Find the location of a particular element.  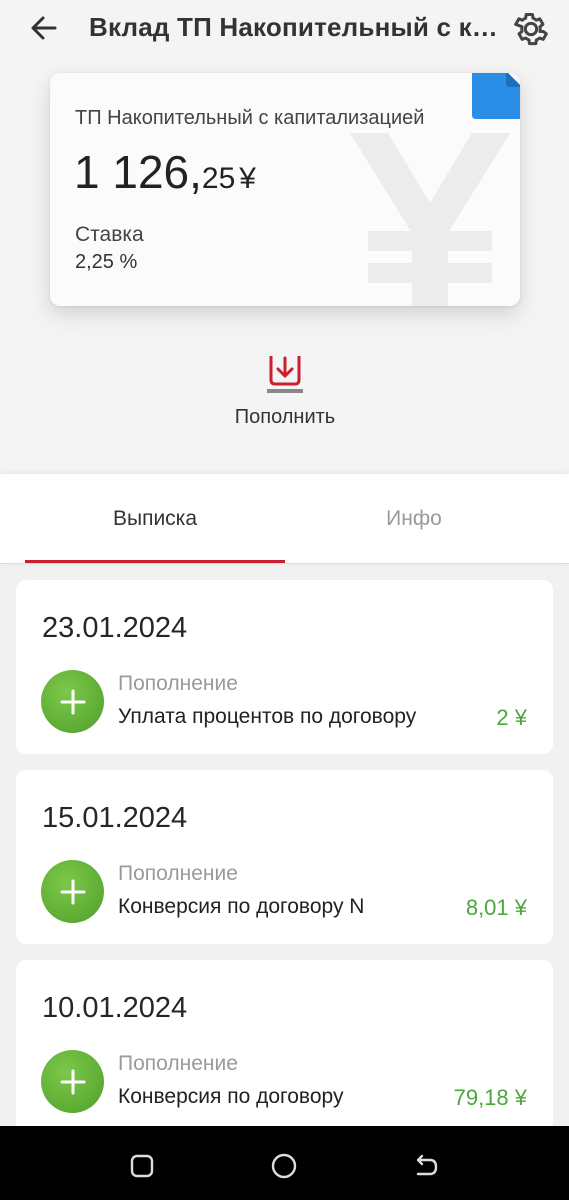

deposit-arrow-icon is located at coordinates (285, 374).